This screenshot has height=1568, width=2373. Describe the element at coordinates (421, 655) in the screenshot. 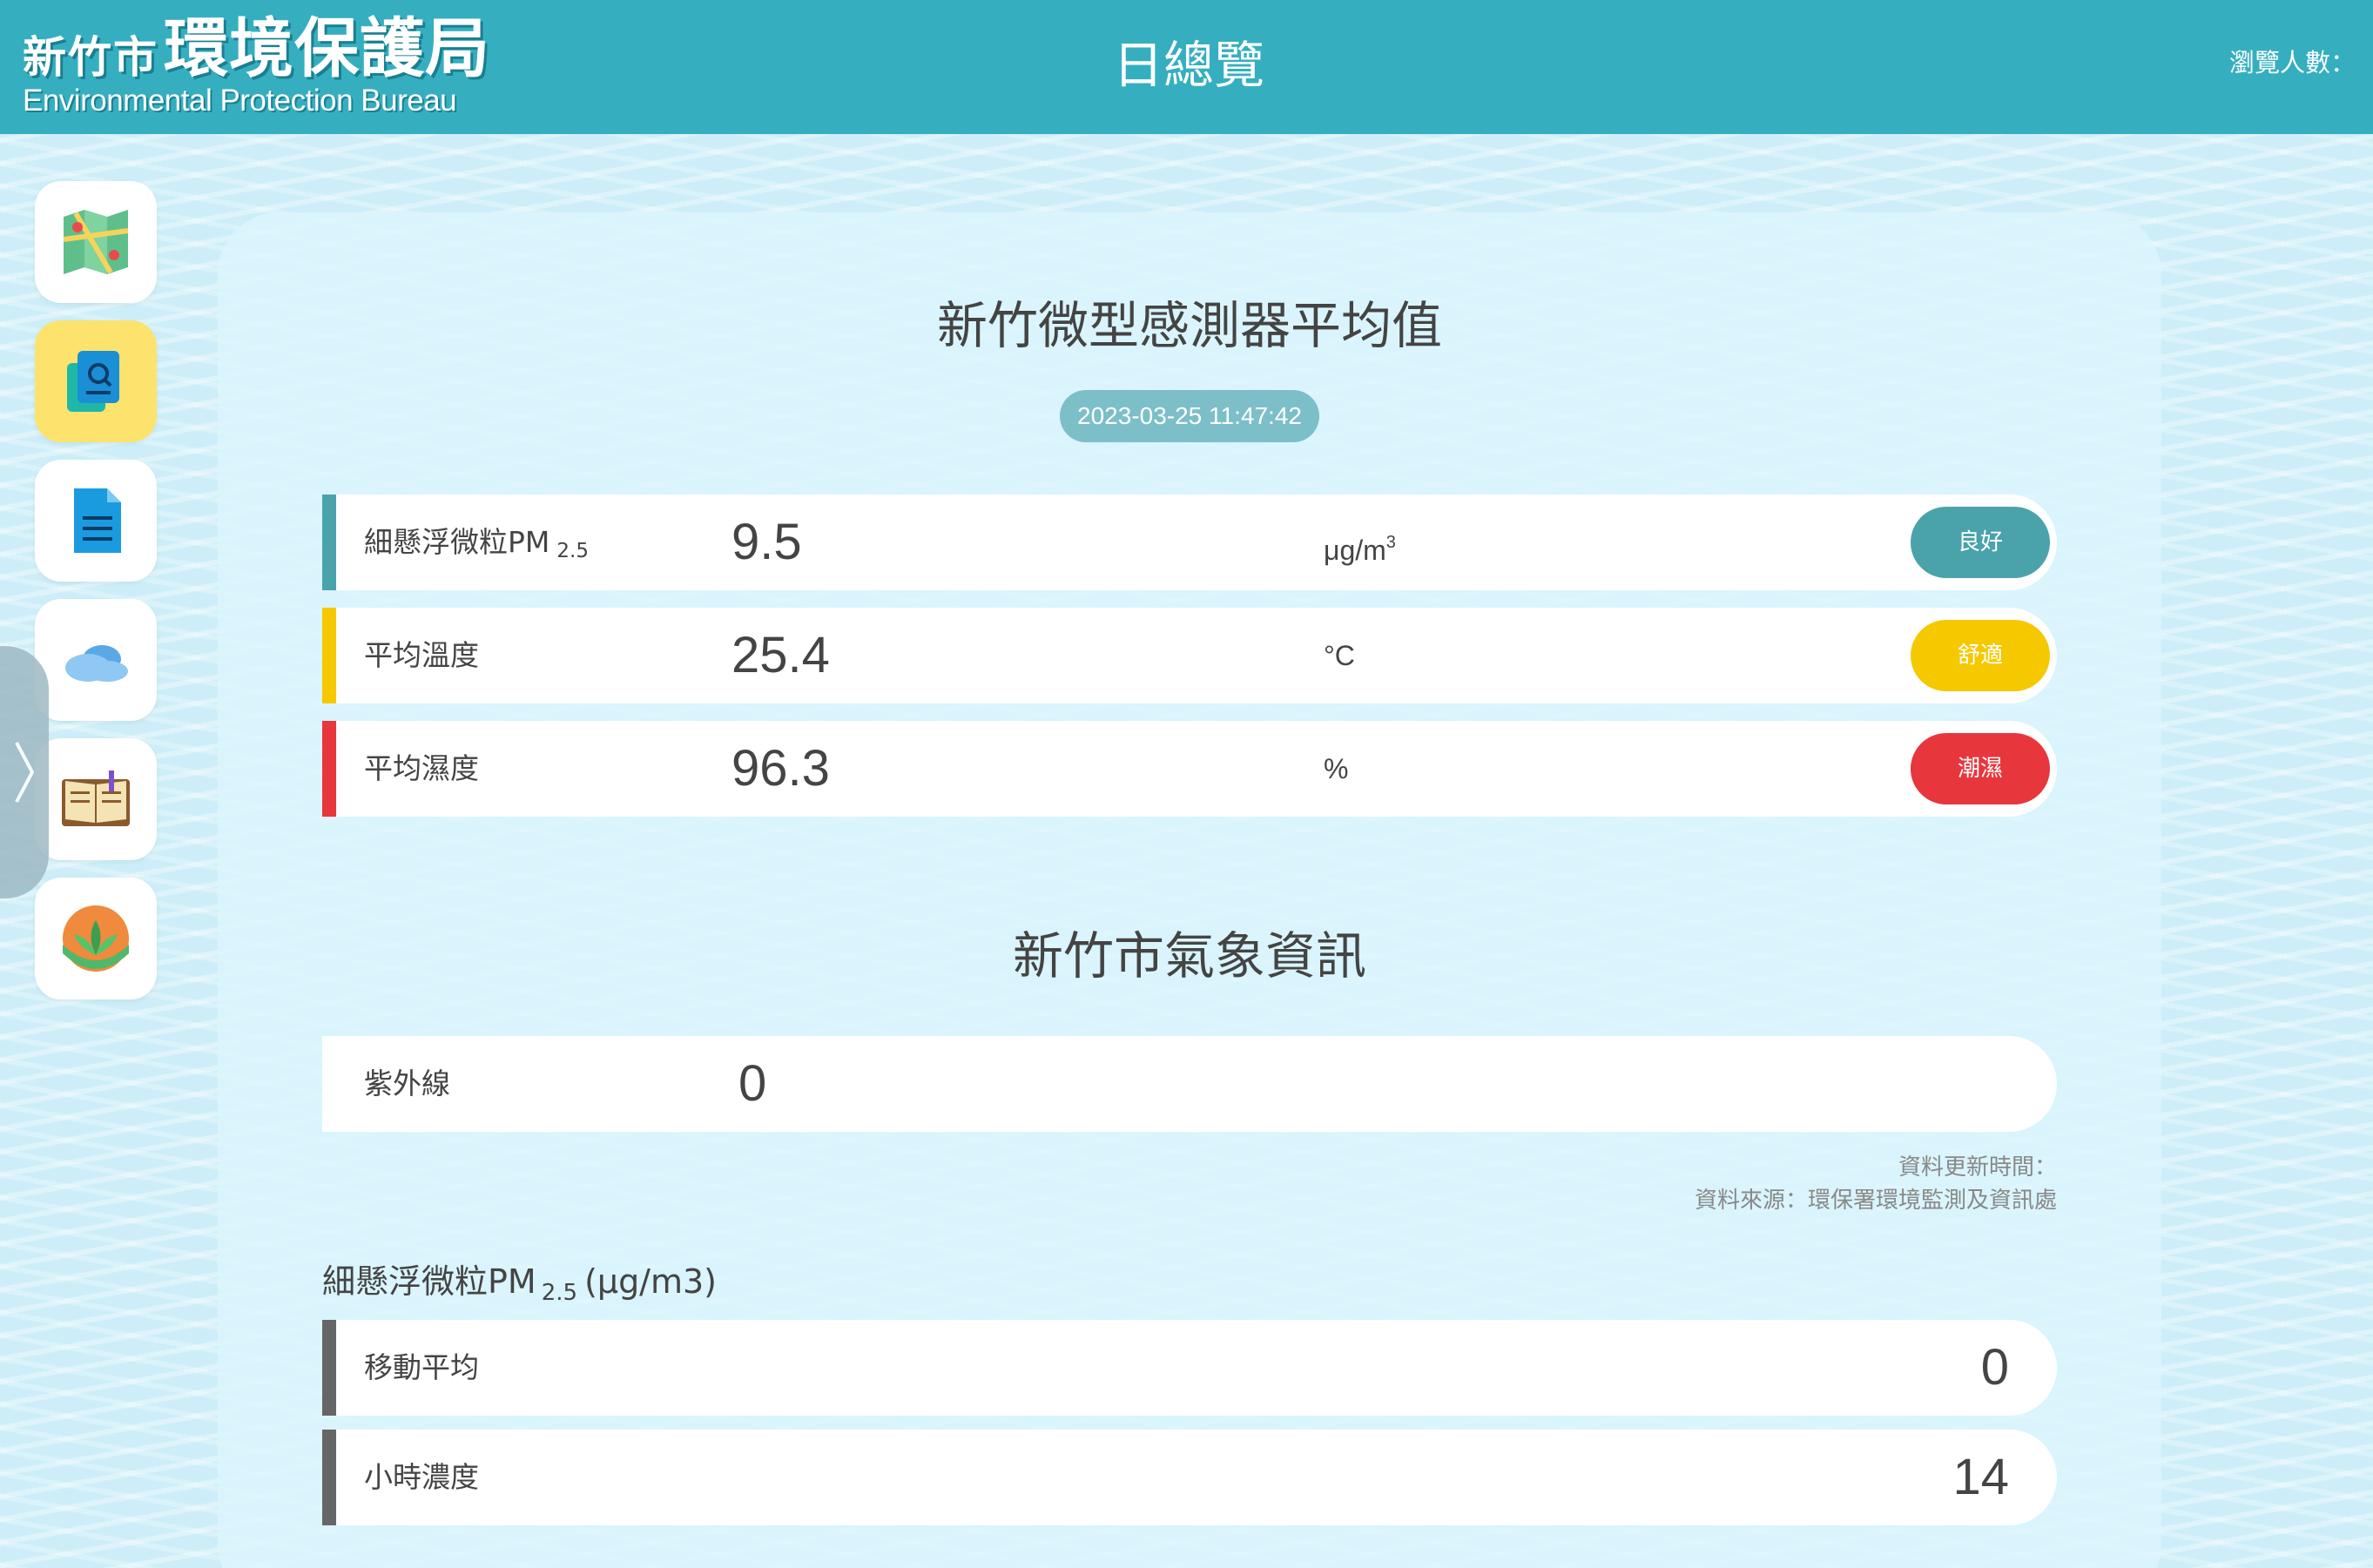

I see `row-label: 平均溫度` at that location.